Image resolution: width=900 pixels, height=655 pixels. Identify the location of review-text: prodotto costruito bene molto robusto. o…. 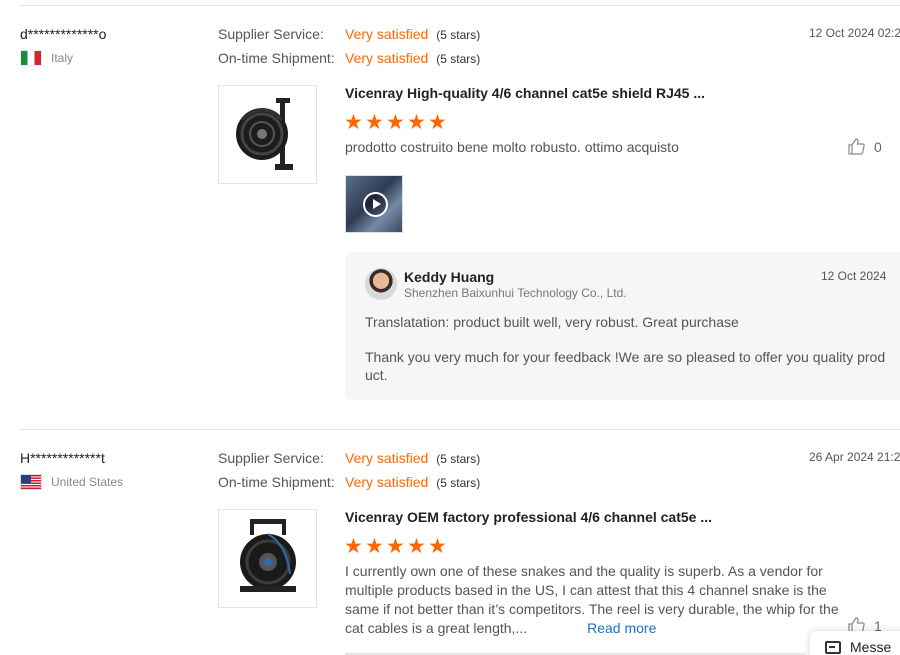
(512, 147).